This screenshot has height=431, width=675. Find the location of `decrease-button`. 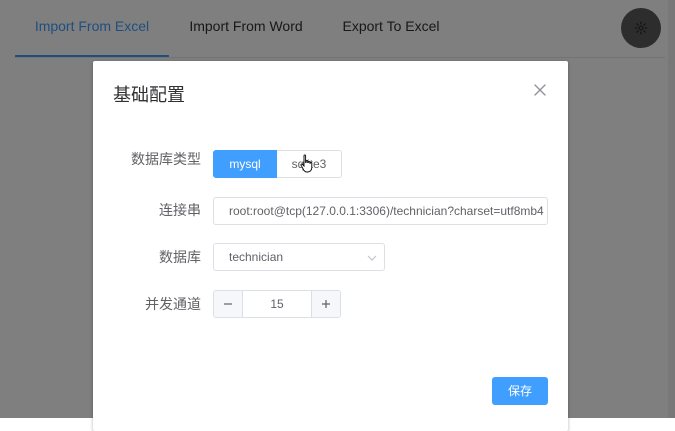

decrease-button is located at coordinates (228, 304).